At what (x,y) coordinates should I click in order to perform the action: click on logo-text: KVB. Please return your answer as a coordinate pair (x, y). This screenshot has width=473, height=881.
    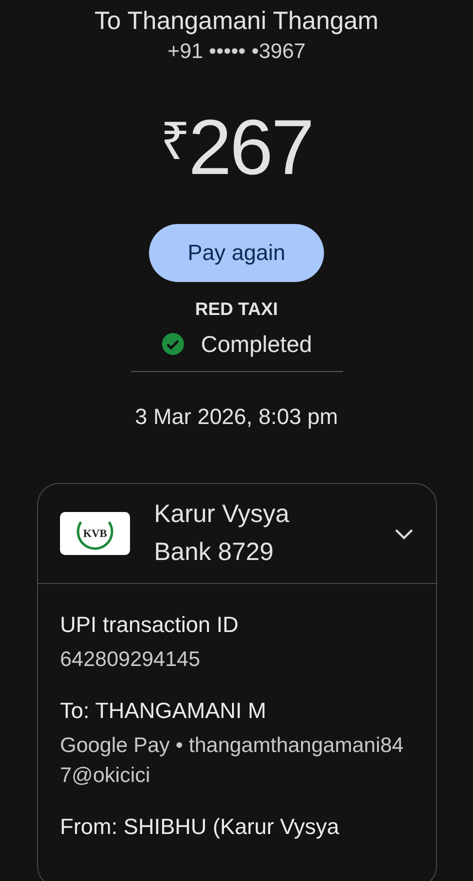
    Looking at the image, I should click on (95, 534).